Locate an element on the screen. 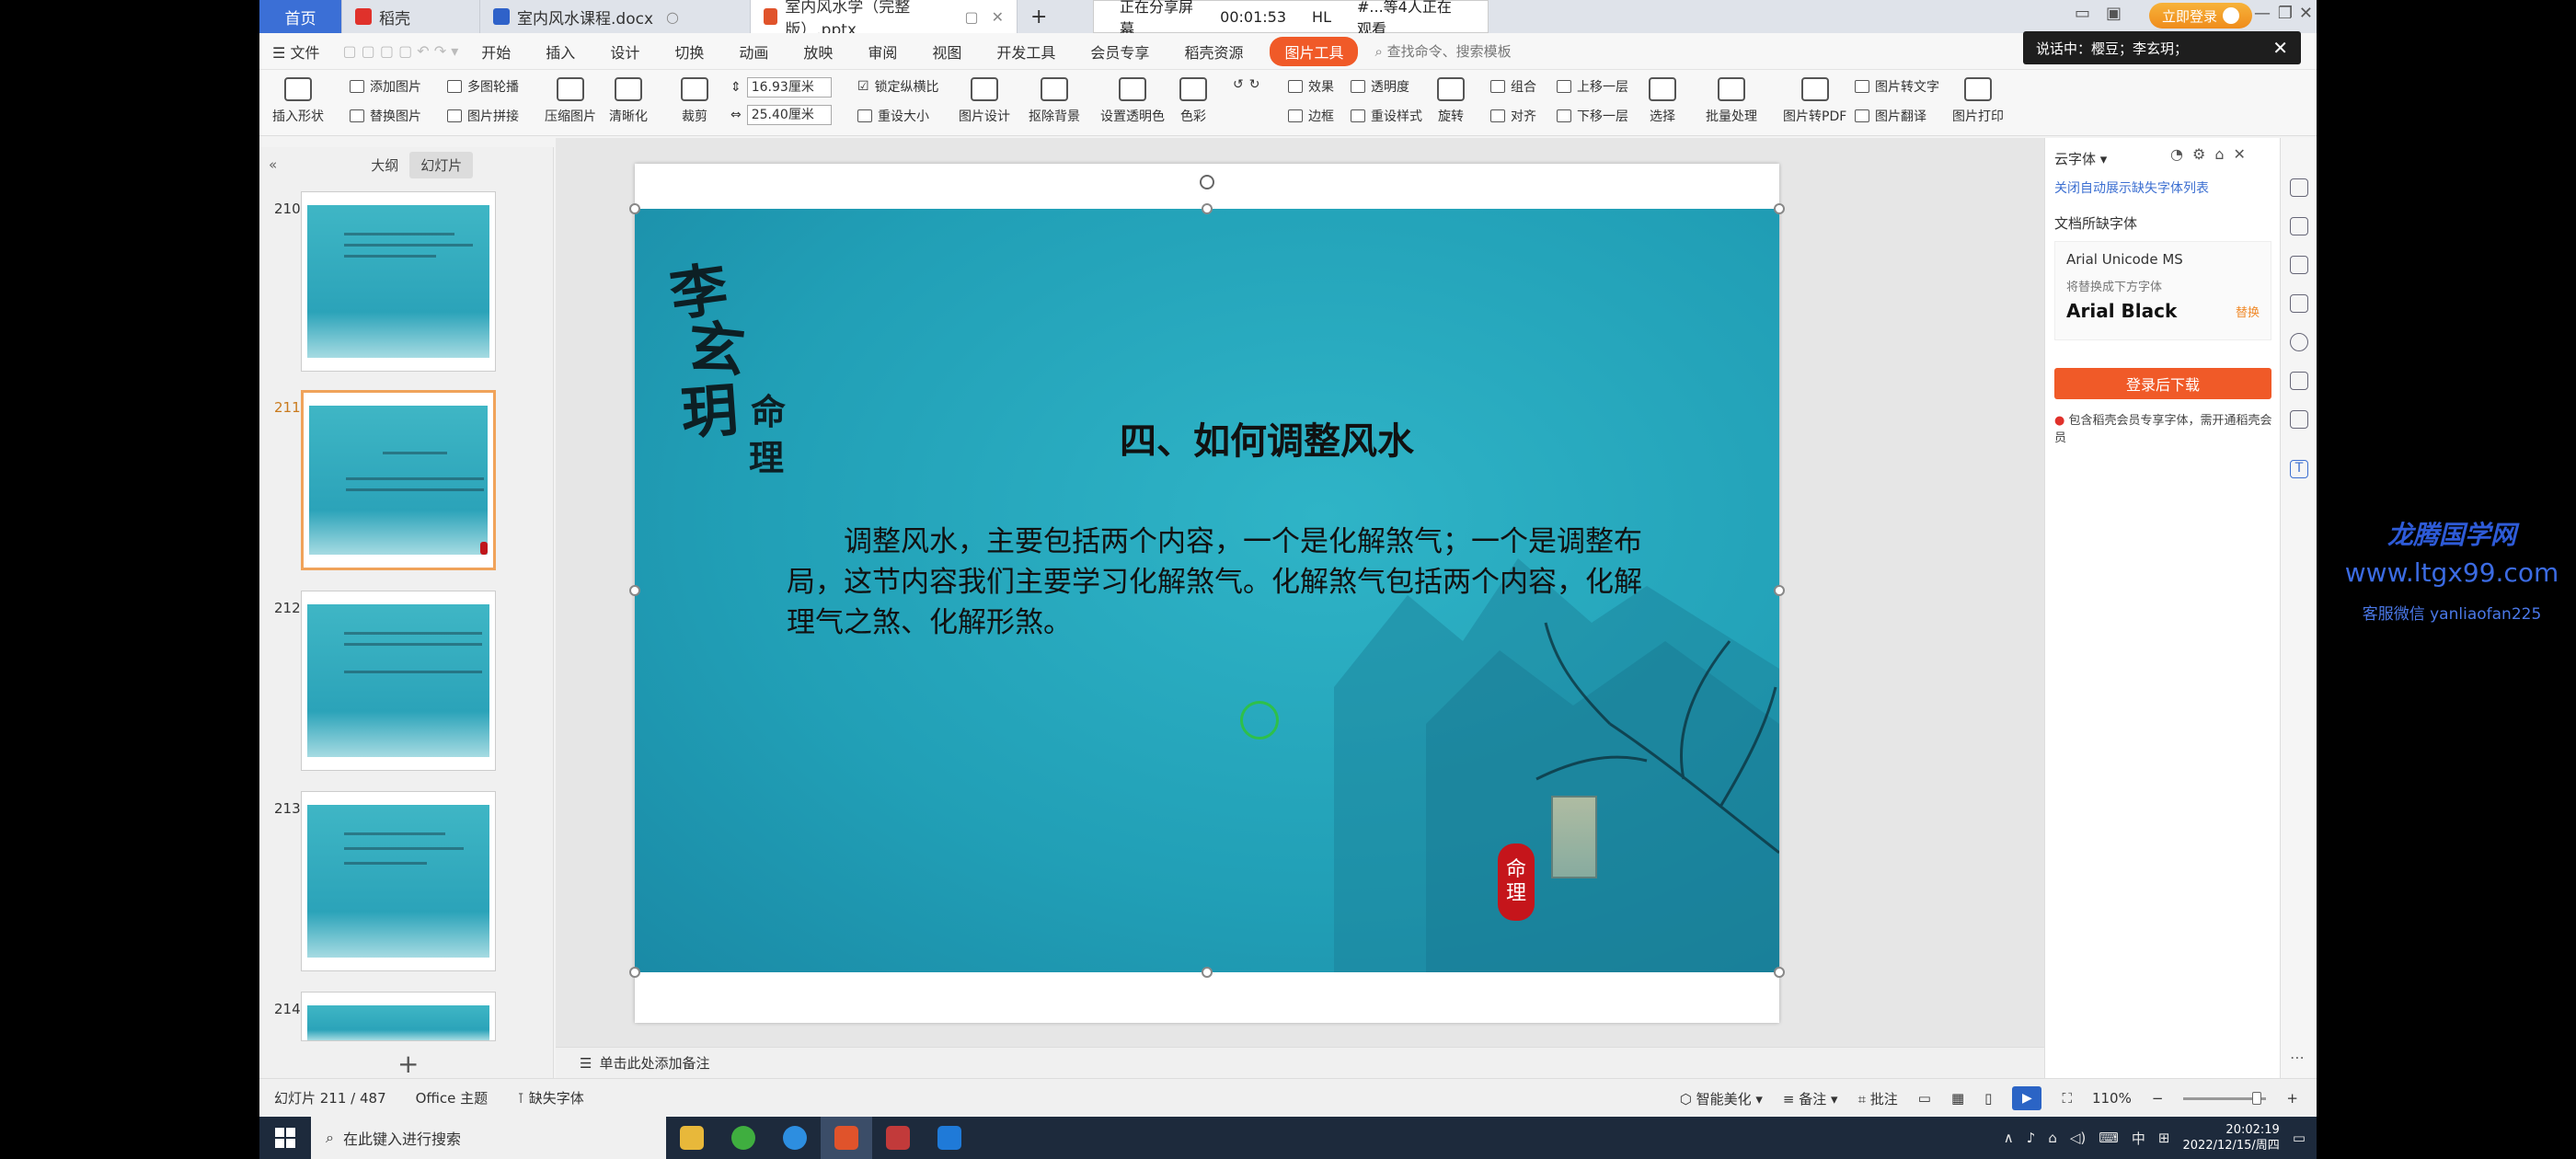  rotate-button: 旋转 is located at coordinates (1451, 101).